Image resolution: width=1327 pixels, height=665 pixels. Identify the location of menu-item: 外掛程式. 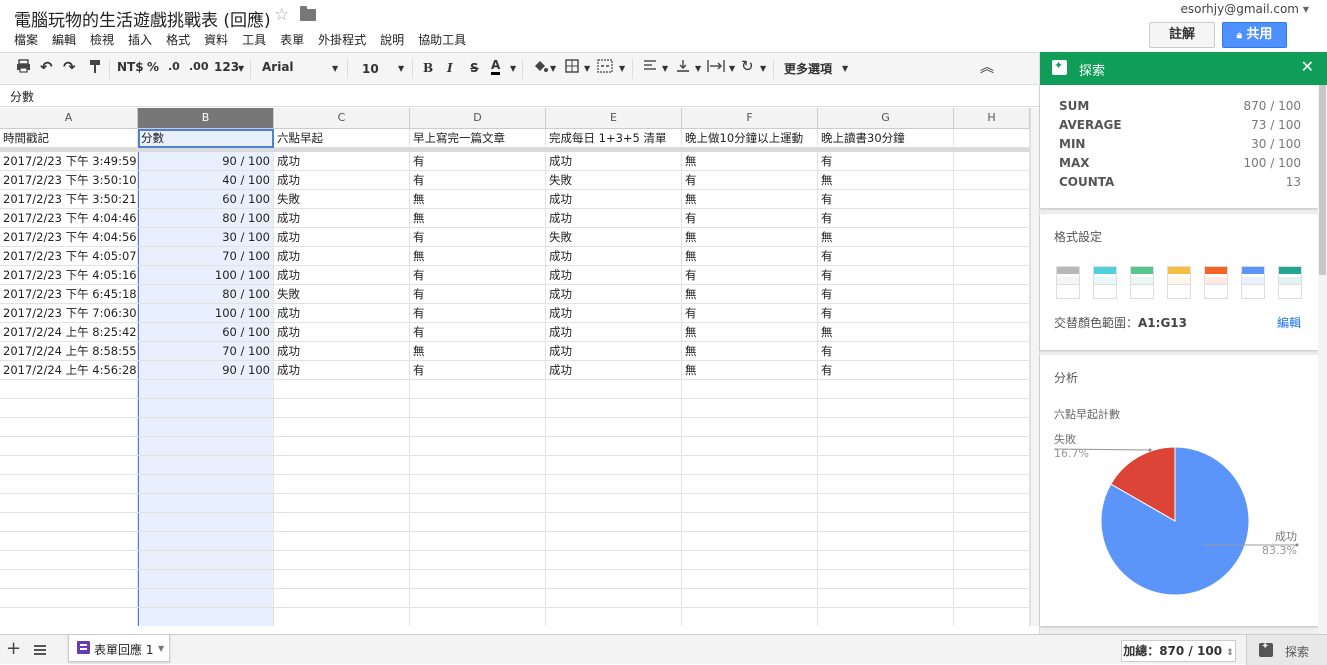
(342, 39).